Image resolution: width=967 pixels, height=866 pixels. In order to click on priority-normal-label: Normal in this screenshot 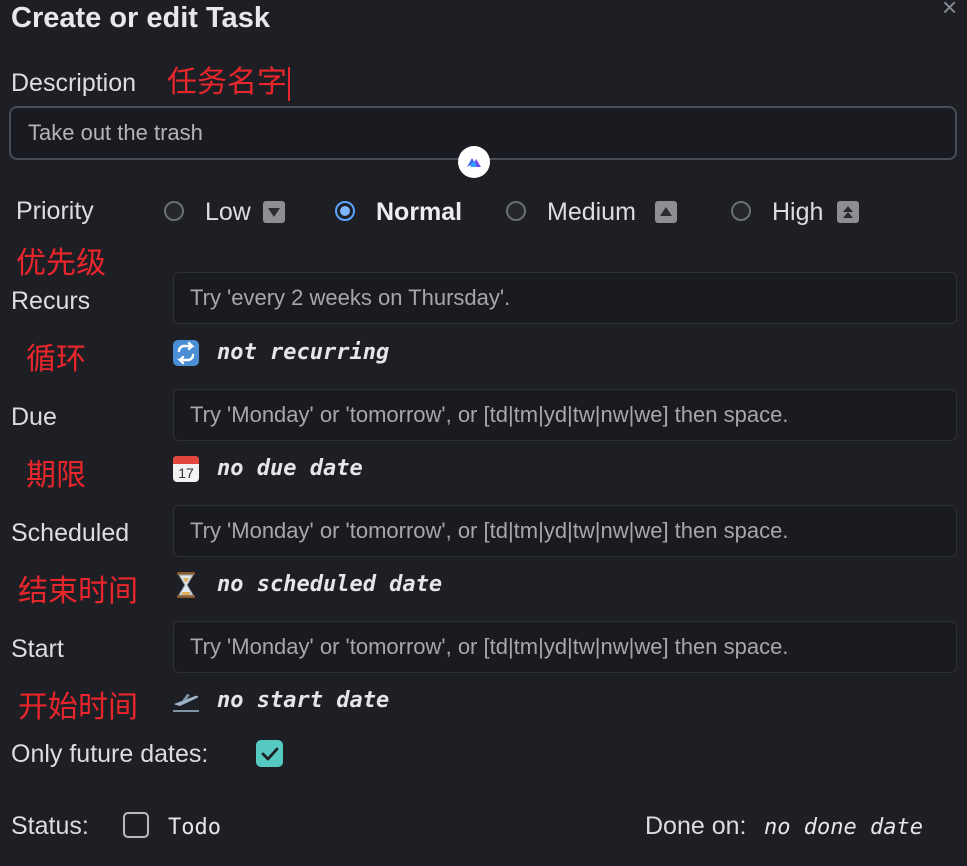, I will do `click(419, 212)`.